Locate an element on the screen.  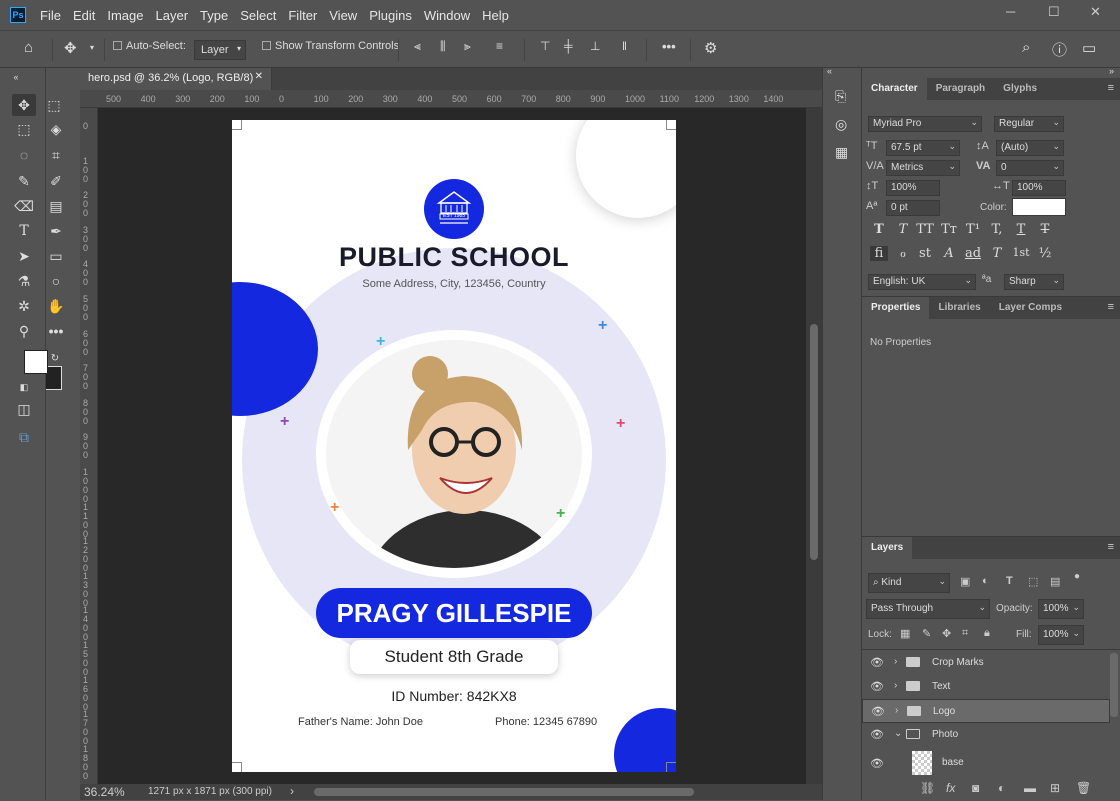
maximize-icon: ☐ is located at coordinates (1054, 12).